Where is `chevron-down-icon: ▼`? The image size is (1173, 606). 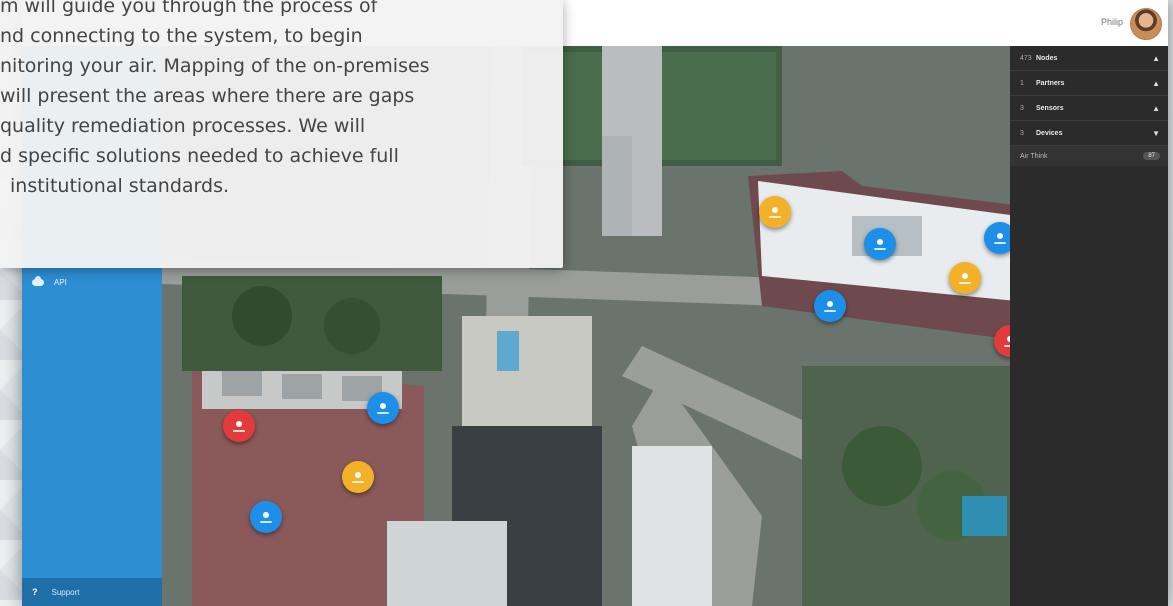 chevron-down-icon: ▼ is located at coordinates (1156, 133).